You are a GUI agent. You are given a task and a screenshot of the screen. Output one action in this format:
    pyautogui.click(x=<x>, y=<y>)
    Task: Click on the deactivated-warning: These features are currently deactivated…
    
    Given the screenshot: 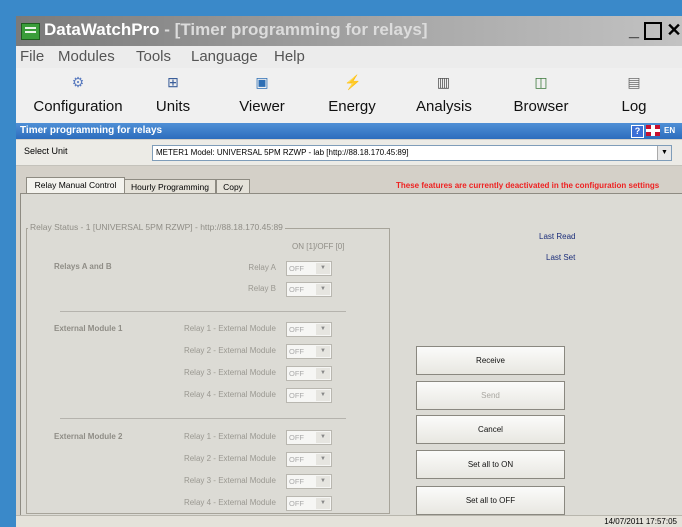 What is the action you would take?
    pyautogui.click(x=528, y=185)
    